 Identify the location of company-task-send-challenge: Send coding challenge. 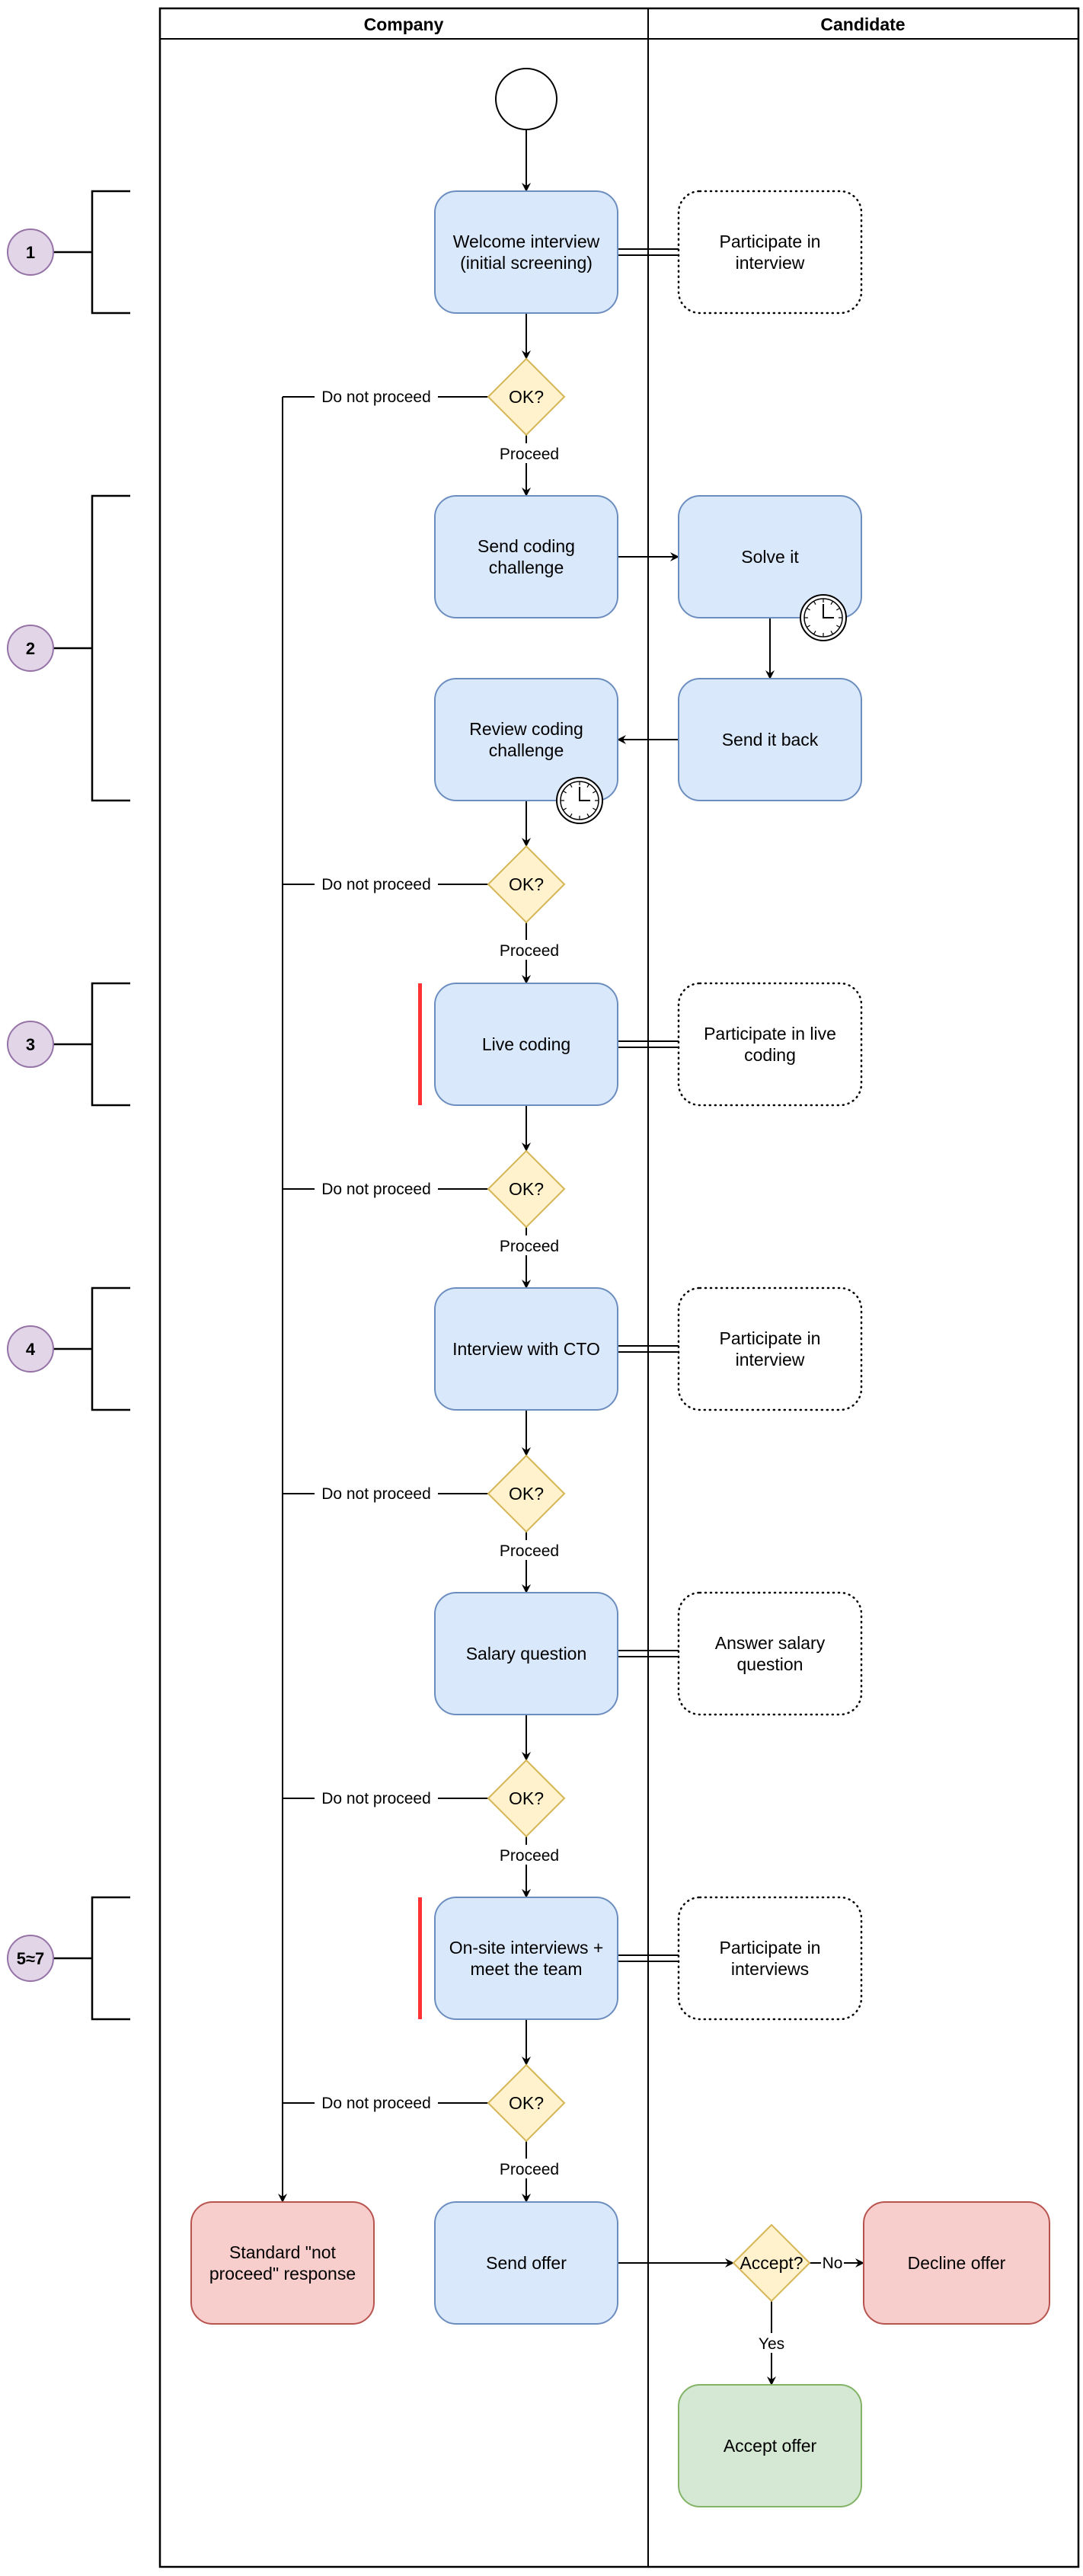
(526, 557).